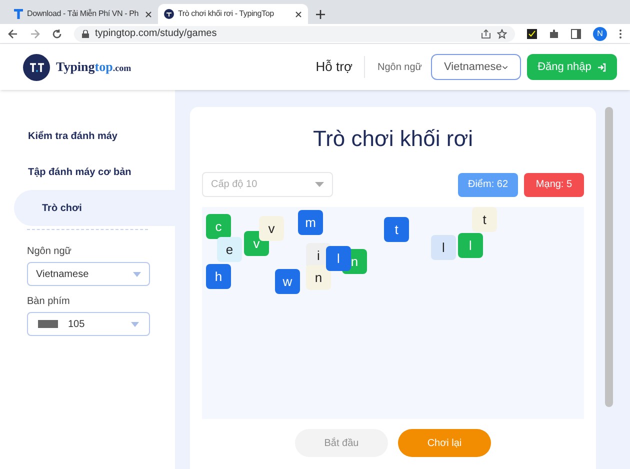  Describe the element at coordinates (156, 34) in the screenshot. I see `url-text: typingtop.com/study/games` at that location.